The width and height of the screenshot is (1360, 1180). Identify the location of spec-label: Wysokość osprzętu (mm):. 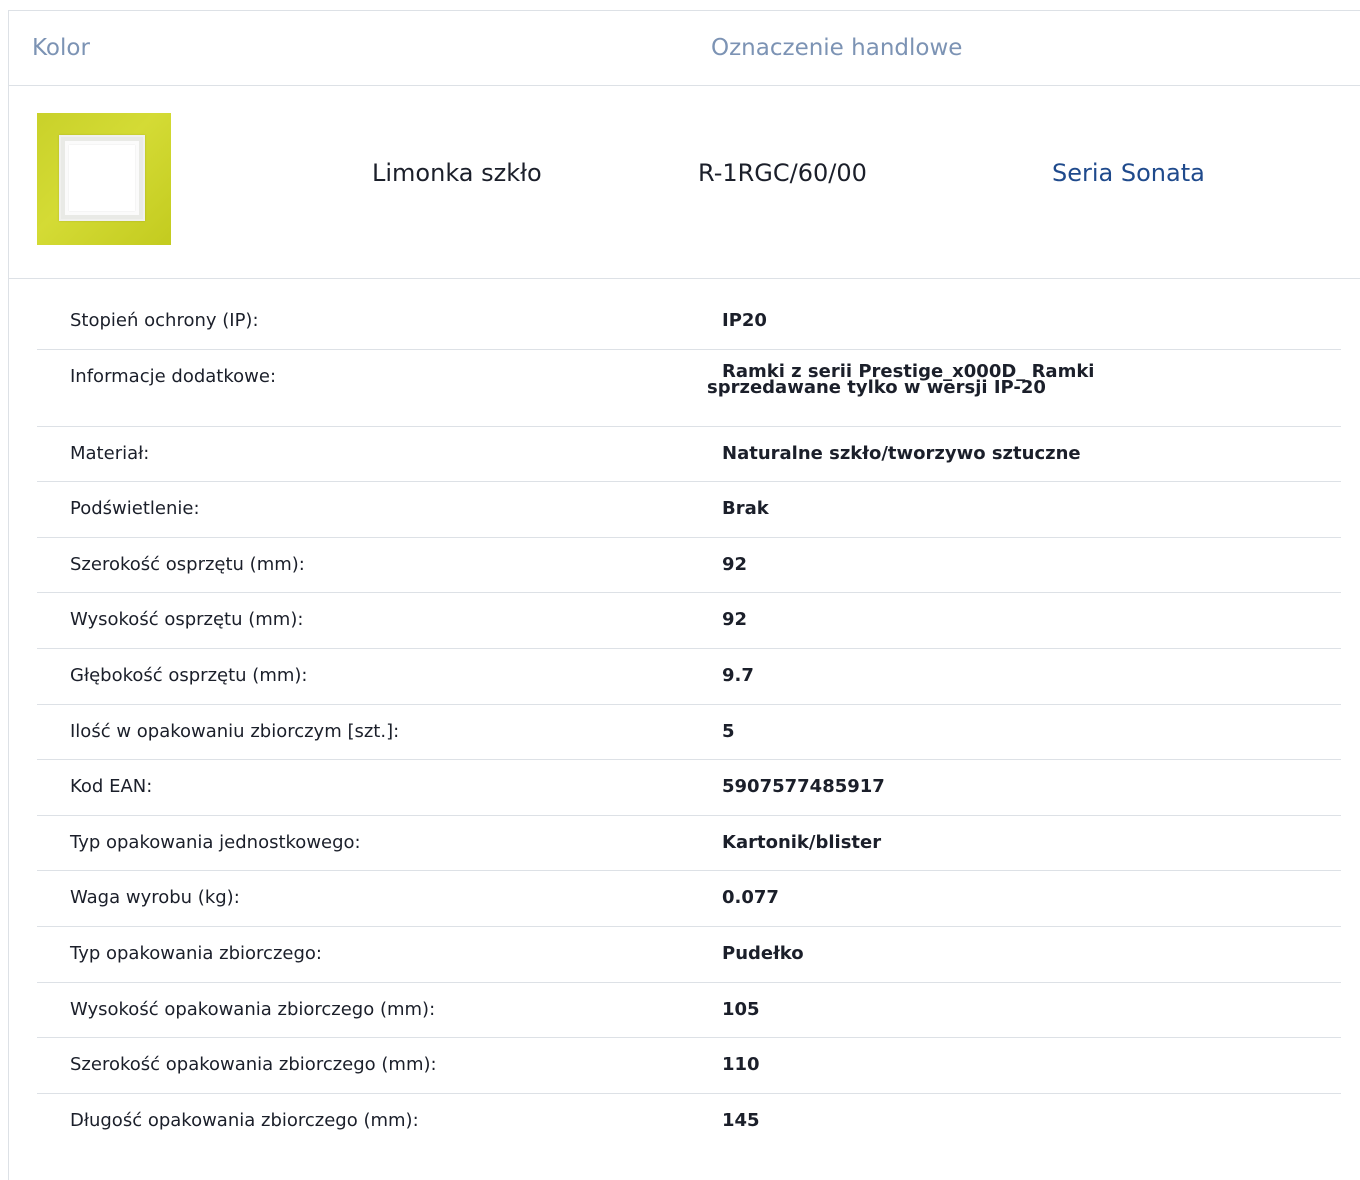
(187, 620).